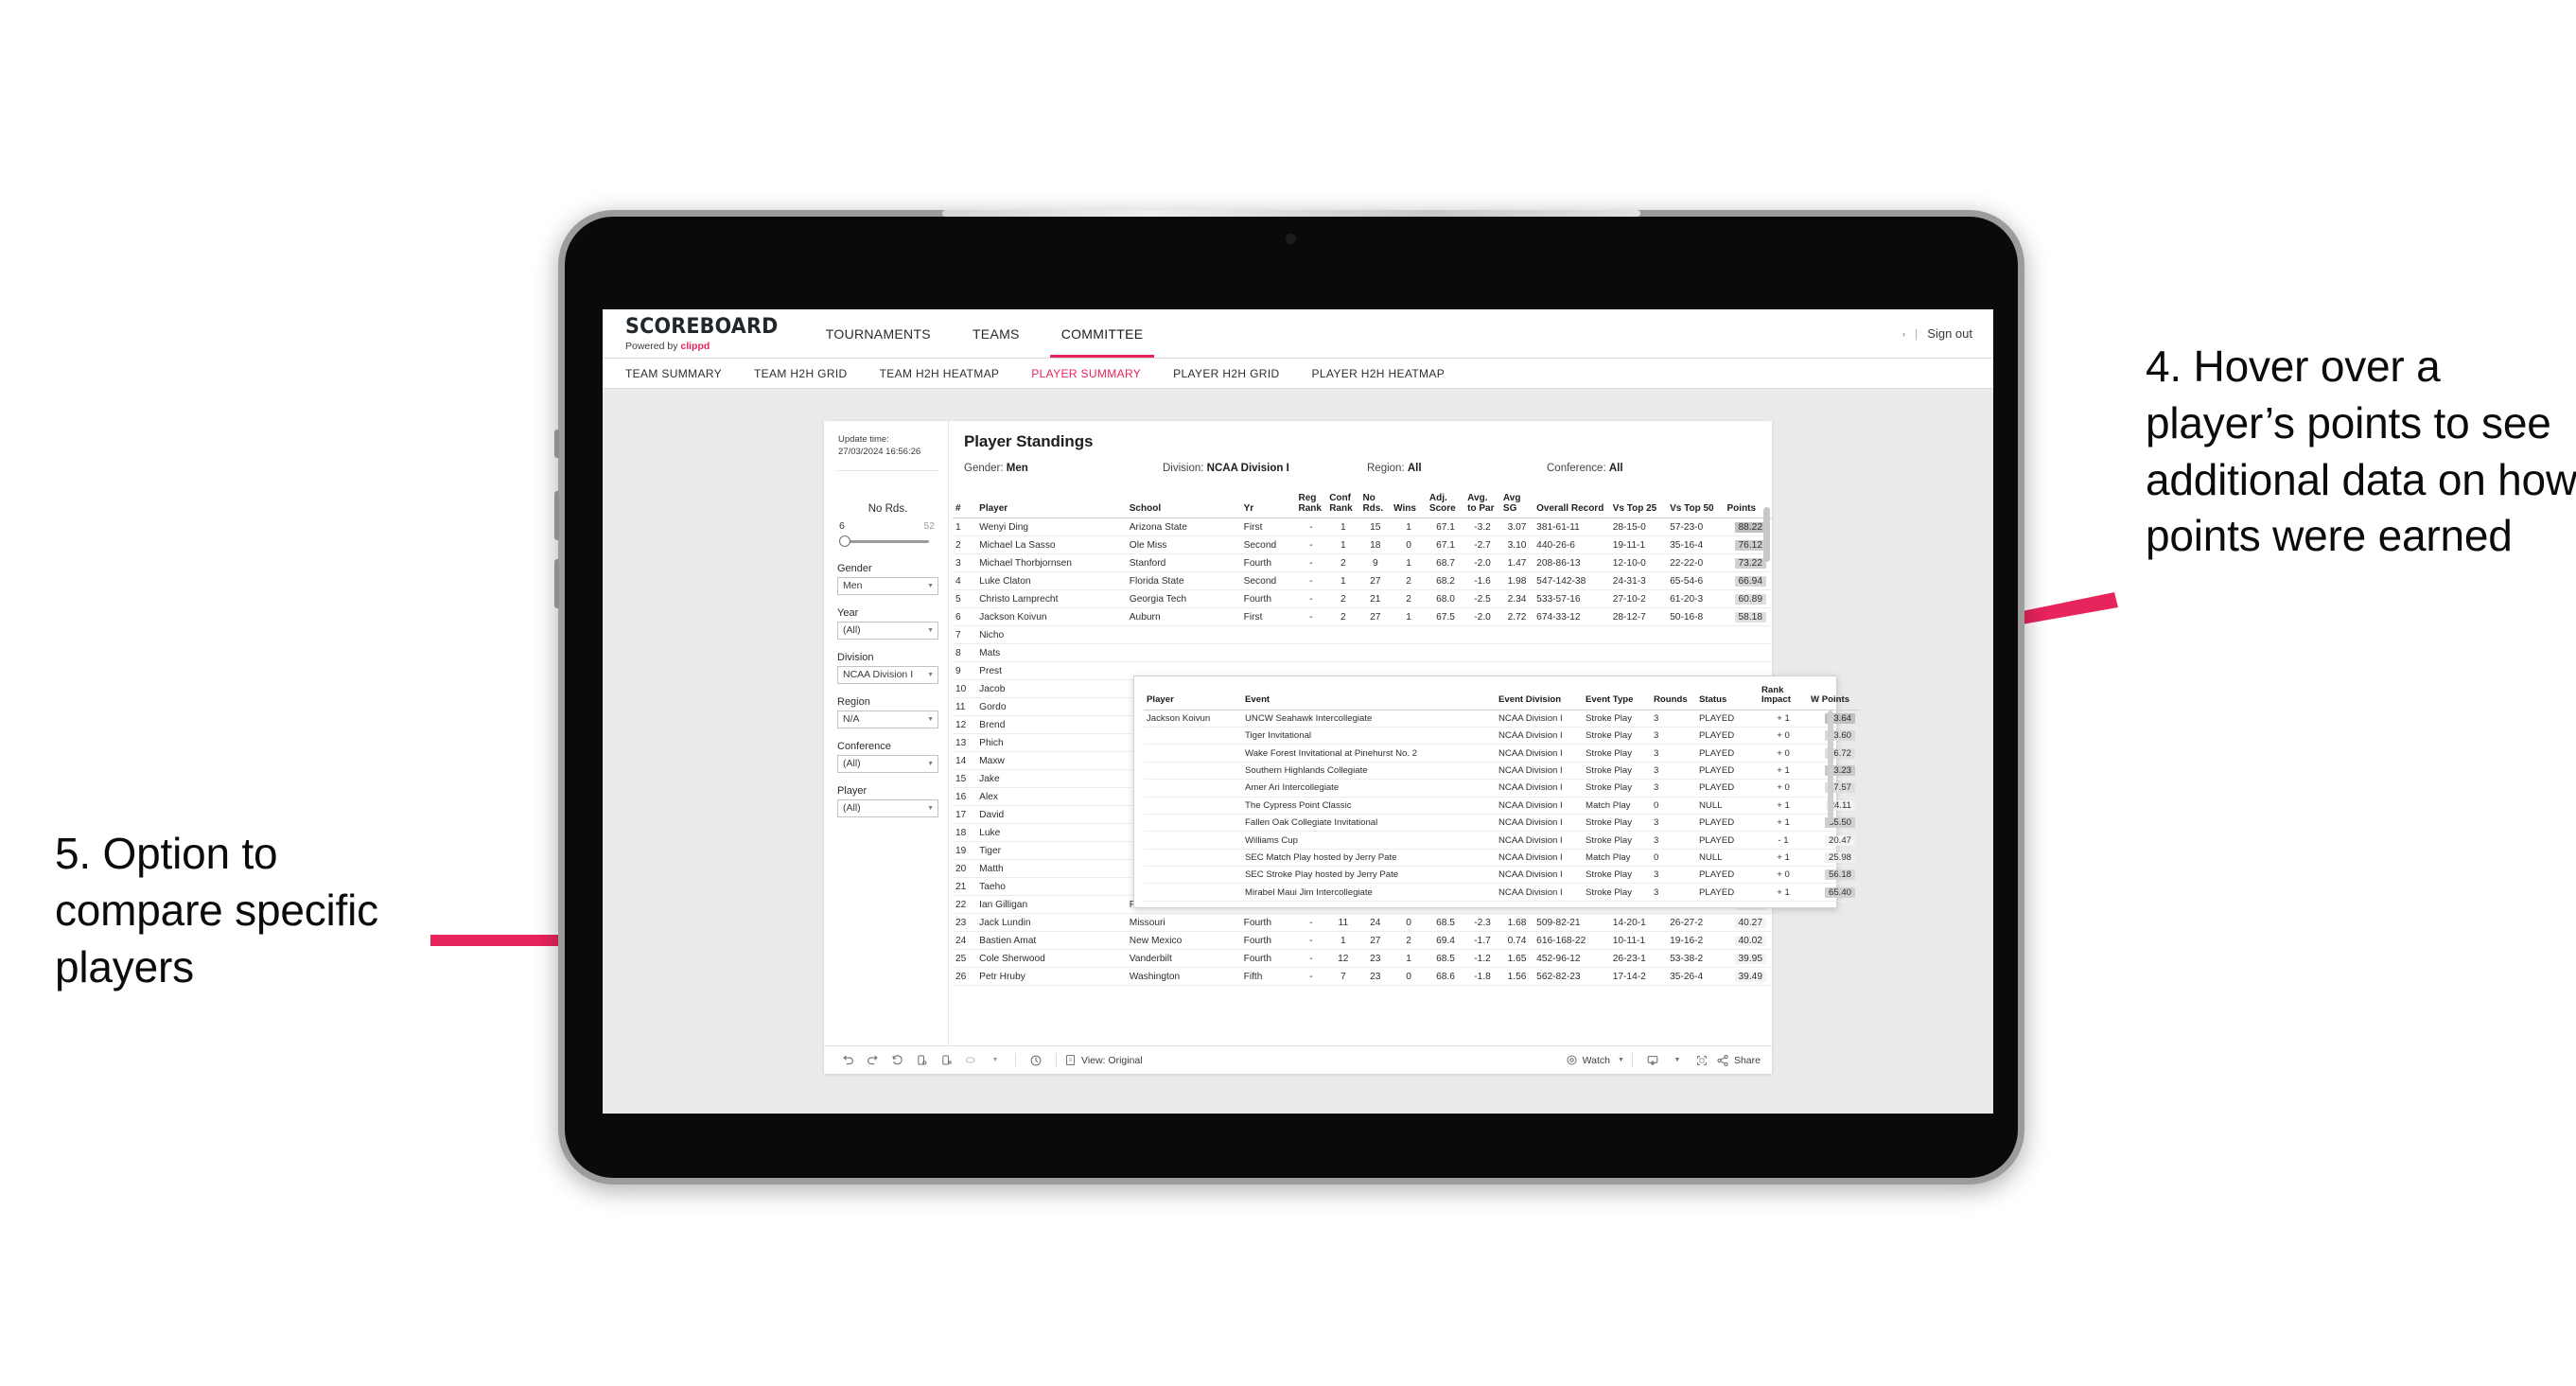  What do you see at coordinates (1051, 503) in the screenshot?
I see `col-player: Player` at bounding box center [1051, 503].